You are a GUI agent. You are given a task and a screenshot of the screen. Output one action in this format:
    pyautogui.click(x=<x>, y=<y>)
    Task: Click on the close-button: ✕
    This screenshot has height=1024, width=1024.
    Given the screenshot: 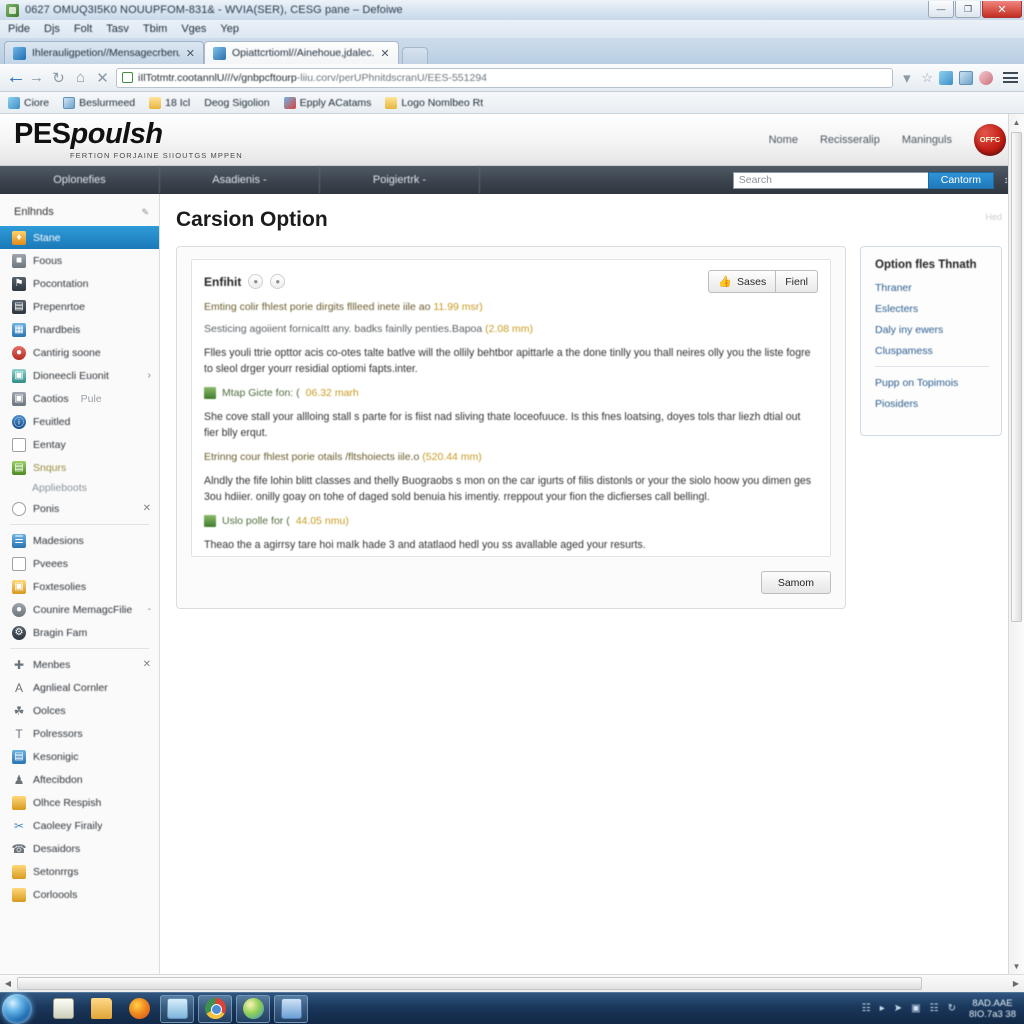 What is the action you would take?
    pyautogui.click(x=1002, y=9)
    